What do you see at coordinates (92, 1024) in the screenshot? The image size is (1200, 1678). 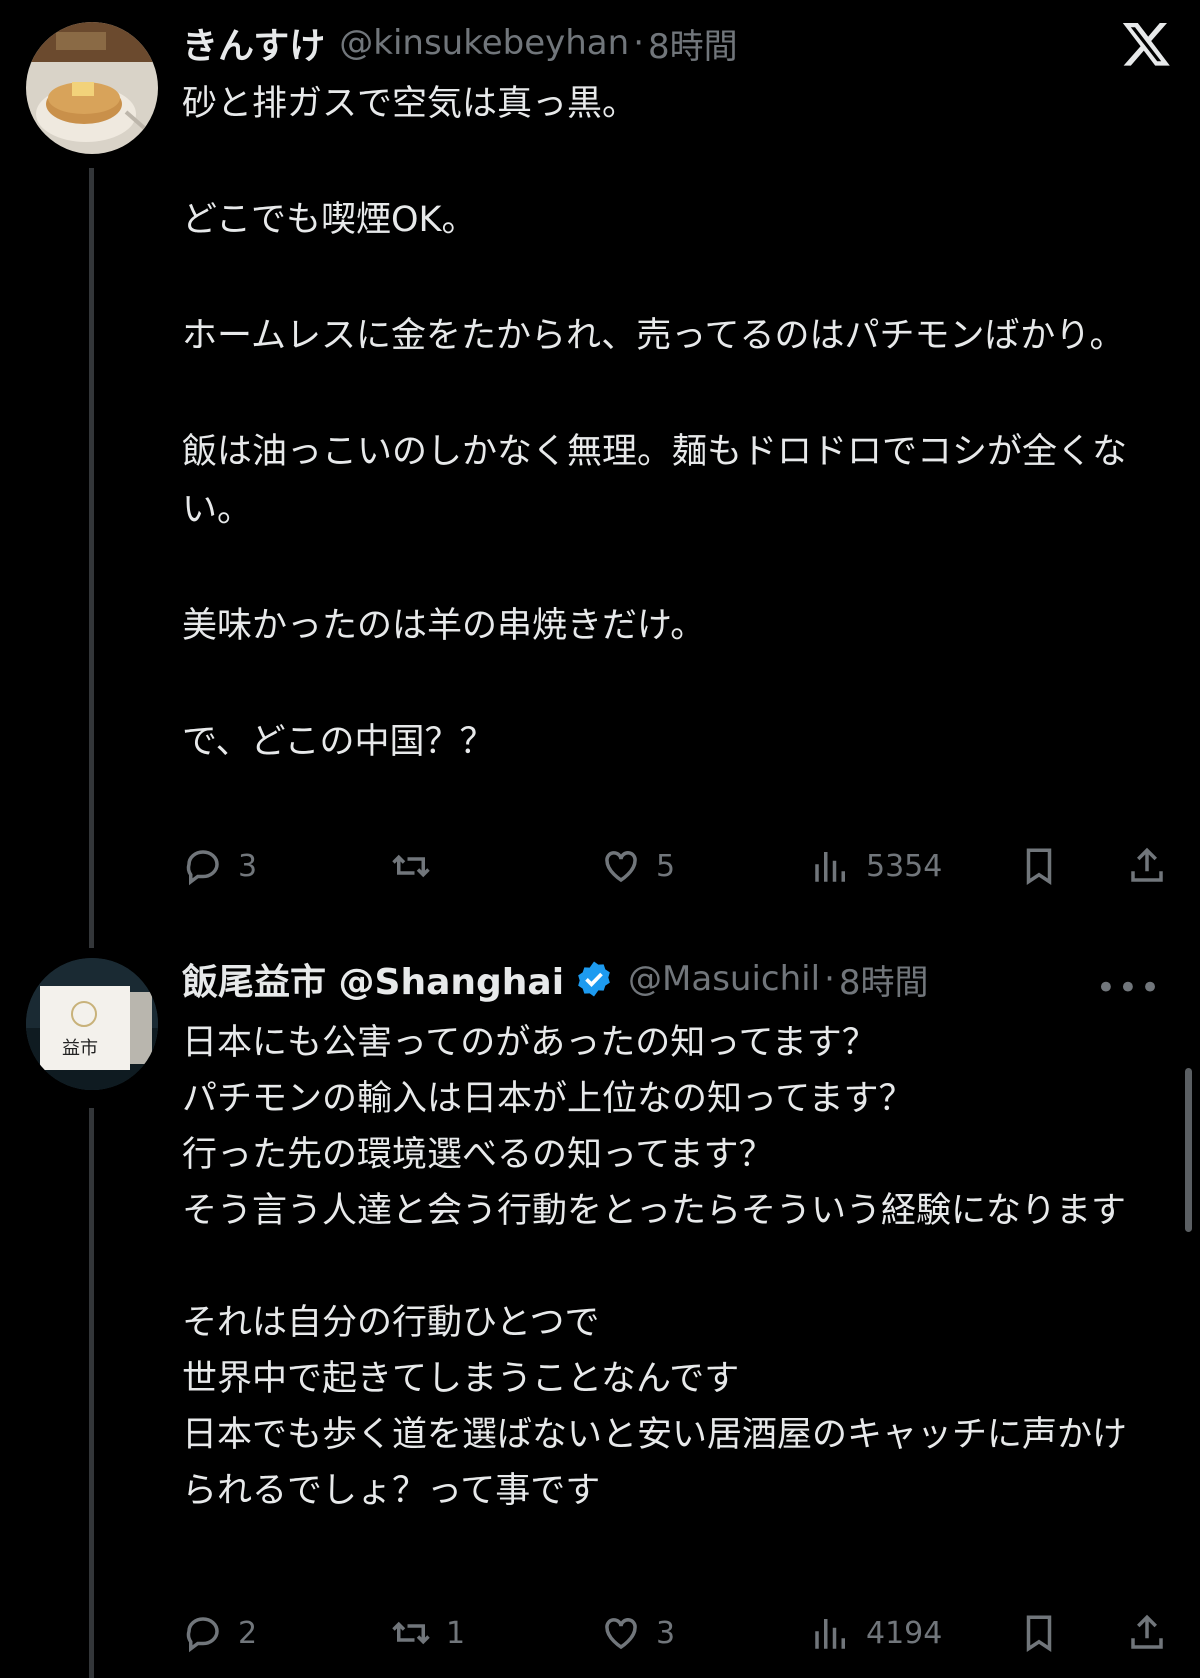 I see `masuichi-sign-avatar: 益市` at bounding box center [92, 1024].